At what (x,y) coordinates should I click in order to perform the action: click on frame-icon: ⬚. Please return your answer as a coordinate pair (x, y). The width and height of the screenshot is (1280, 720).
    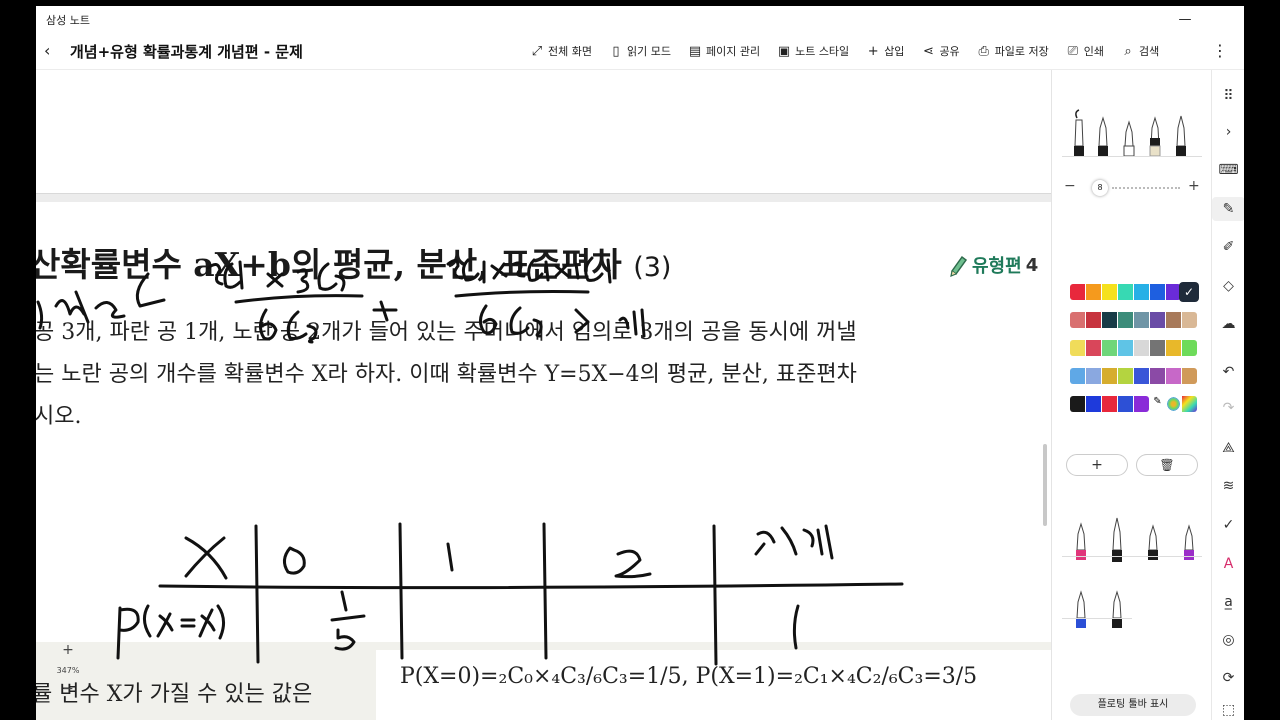
    Looking at the image, I should click on (1228, 709).